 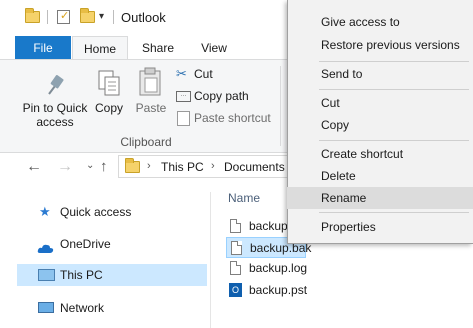 I want to click on outlook-data-file-icon: O, so click(x=235, y=290).